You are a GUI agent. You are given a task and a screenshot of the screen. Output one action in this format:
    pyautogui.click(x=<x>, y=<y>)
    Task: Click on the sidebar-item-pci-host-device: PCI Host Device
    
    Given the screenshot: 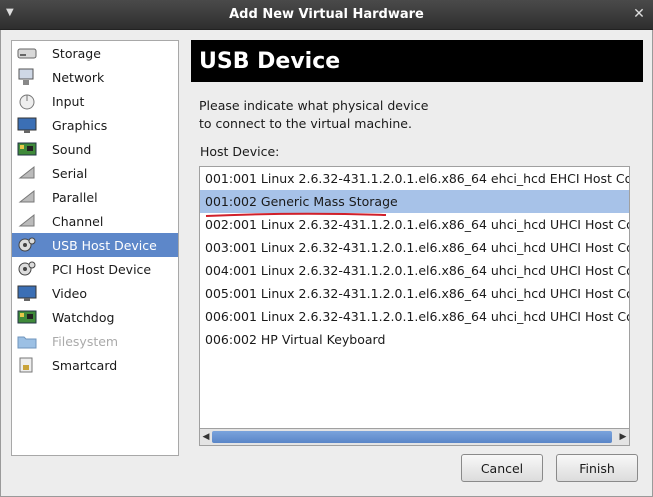 What is the action you would take?
    pyautogui.click(x=95, y=269)
    